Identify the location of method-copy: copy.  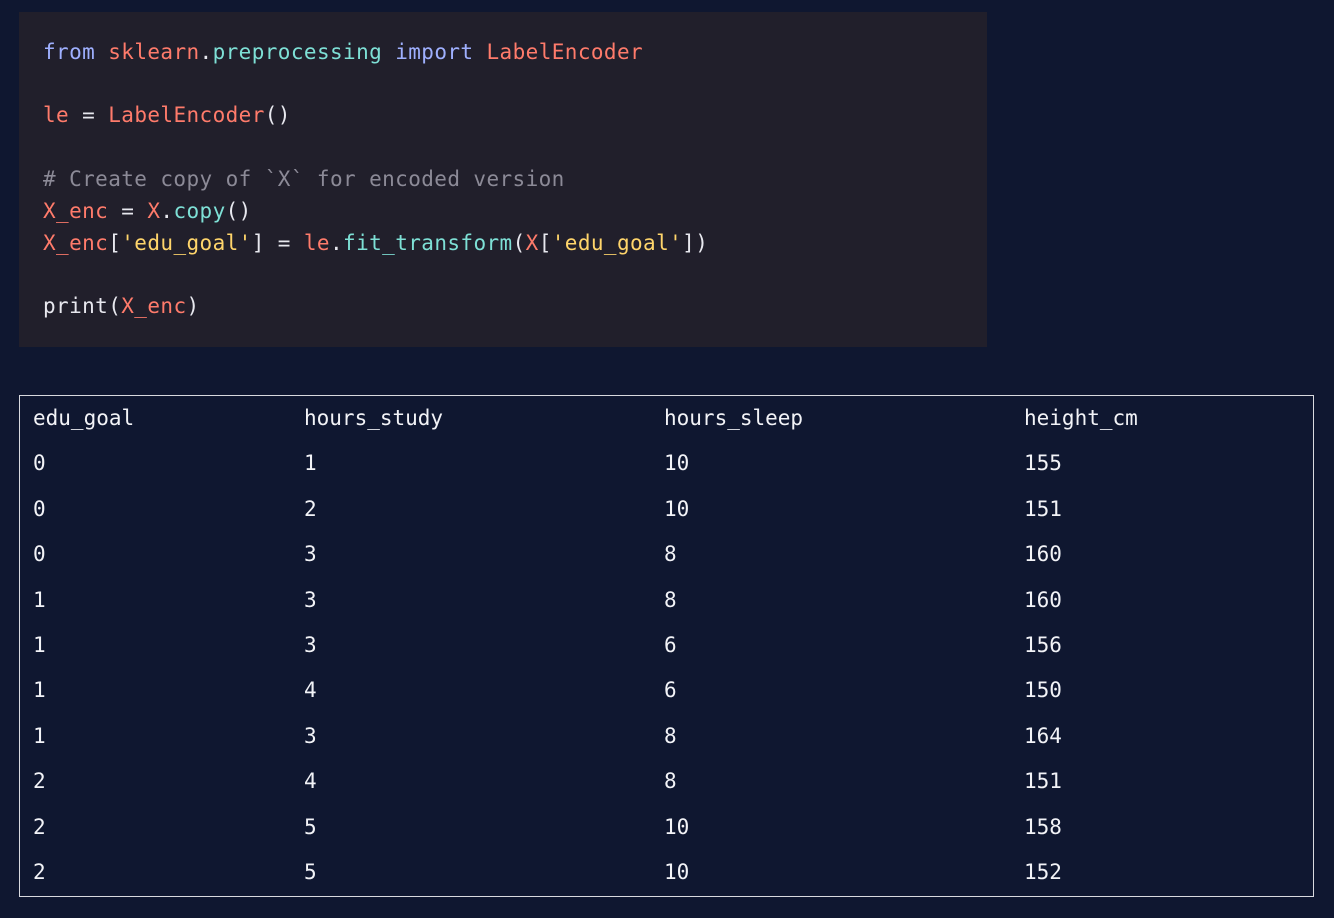
(199, 211).